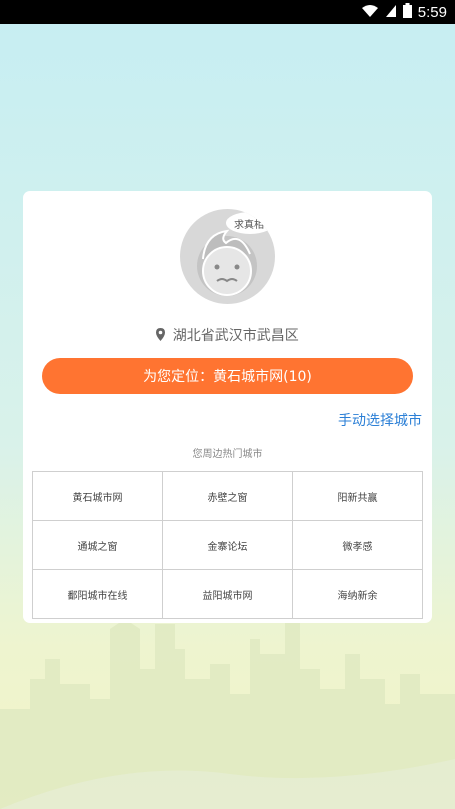  I want to click on avatar-badge-text: 求真相, so click(249, 224).